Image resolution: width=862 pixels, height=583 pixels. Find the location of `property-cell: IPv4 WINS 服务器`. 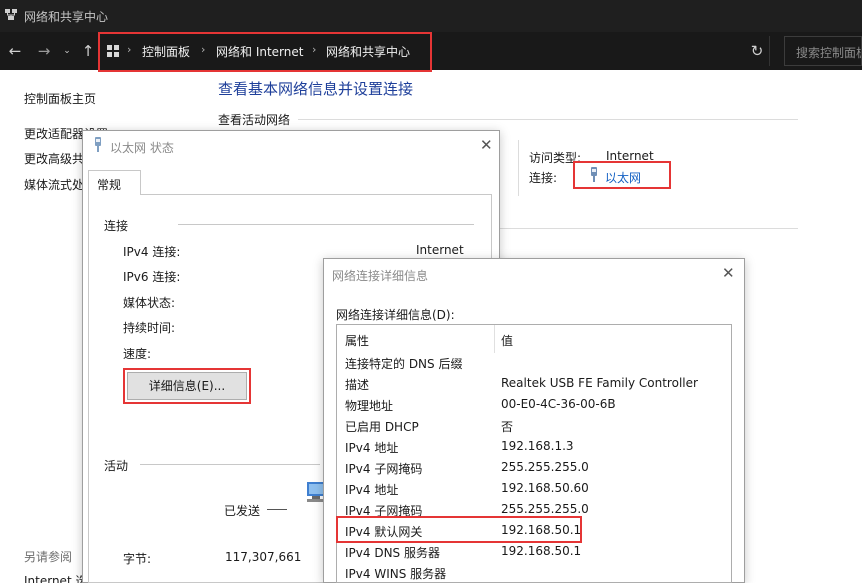

property-cell: IPv4 WINS 服务器 is located at coordinates (396, 574).